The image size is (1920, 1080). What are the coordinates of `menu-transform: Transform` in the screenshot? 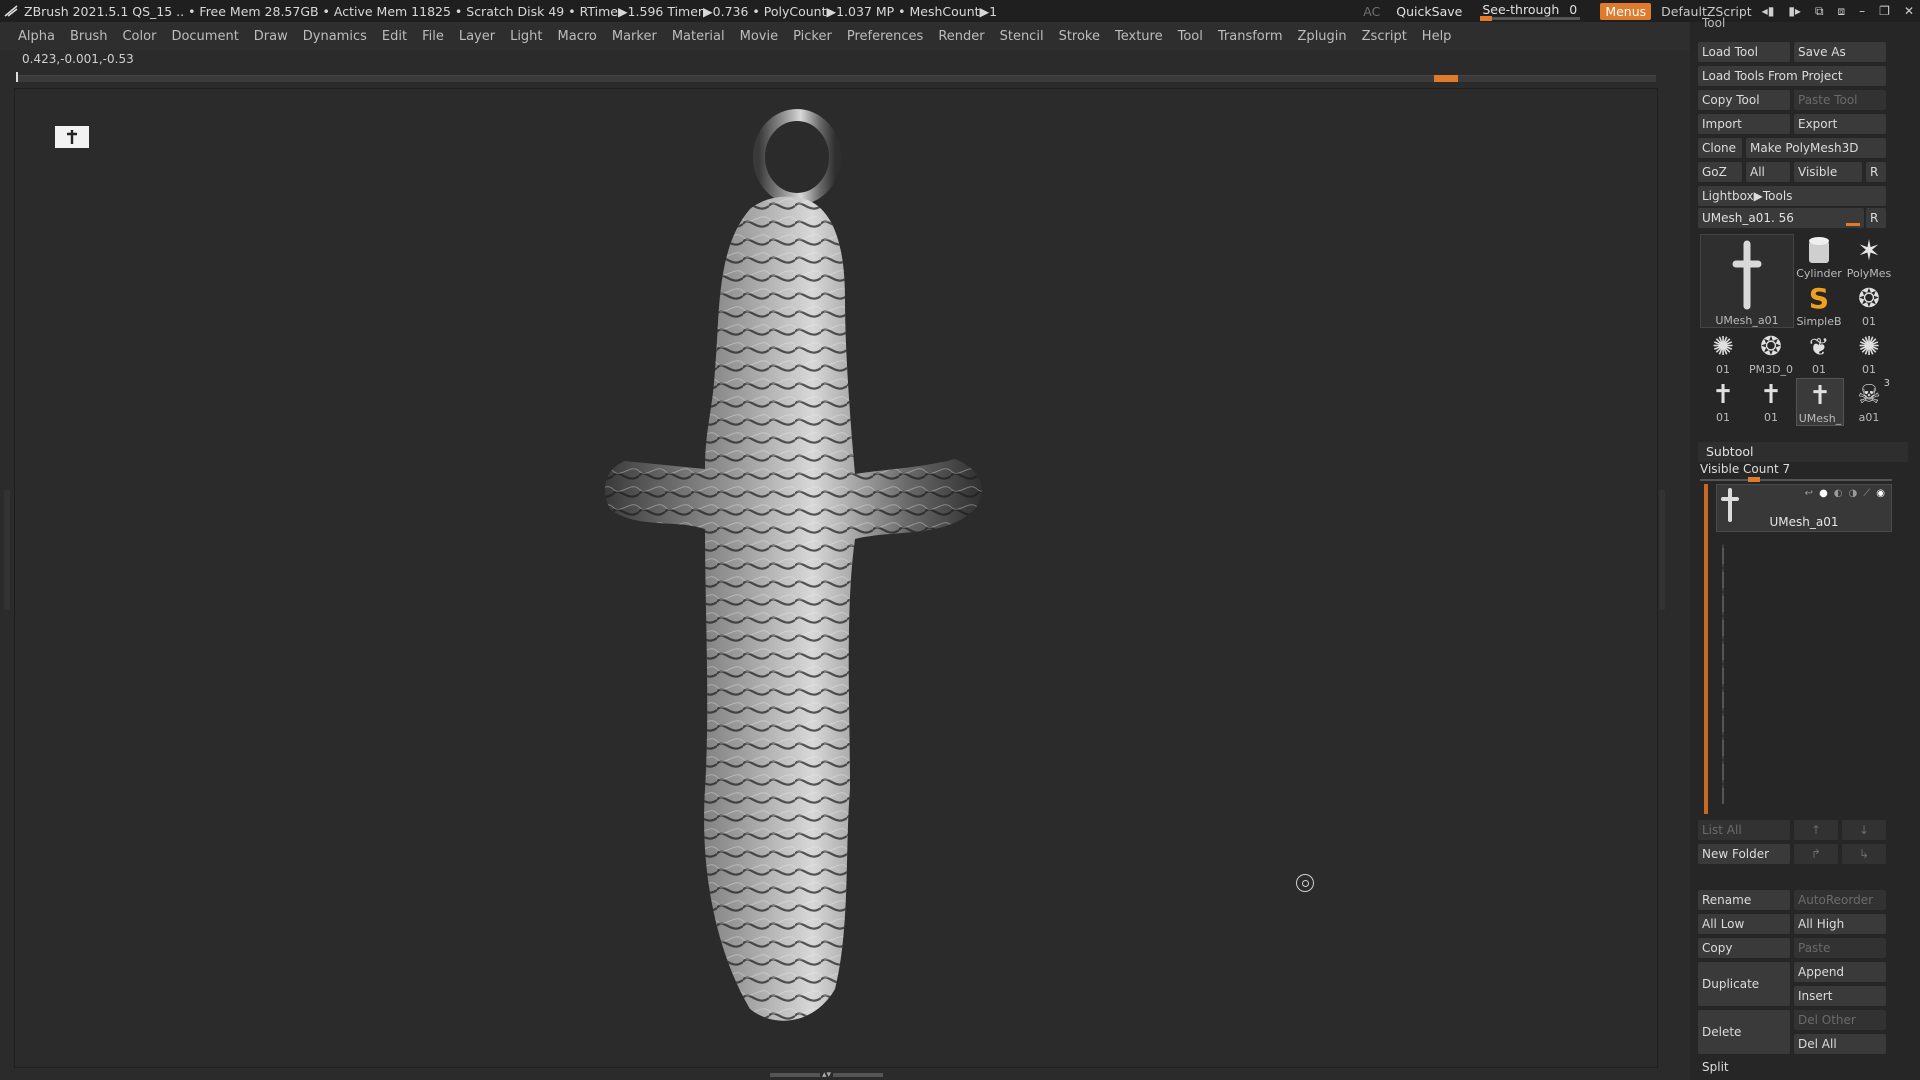 It's located at (1252, 36).